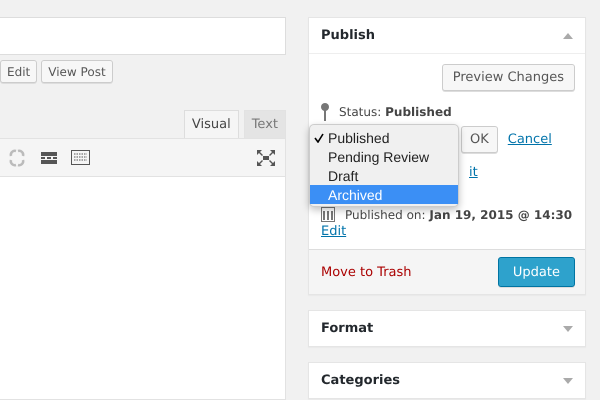 Image resolution: width=600 pixels, height=400 pixels. I want to click on cancel-link: Cancel, so click(530, 139).